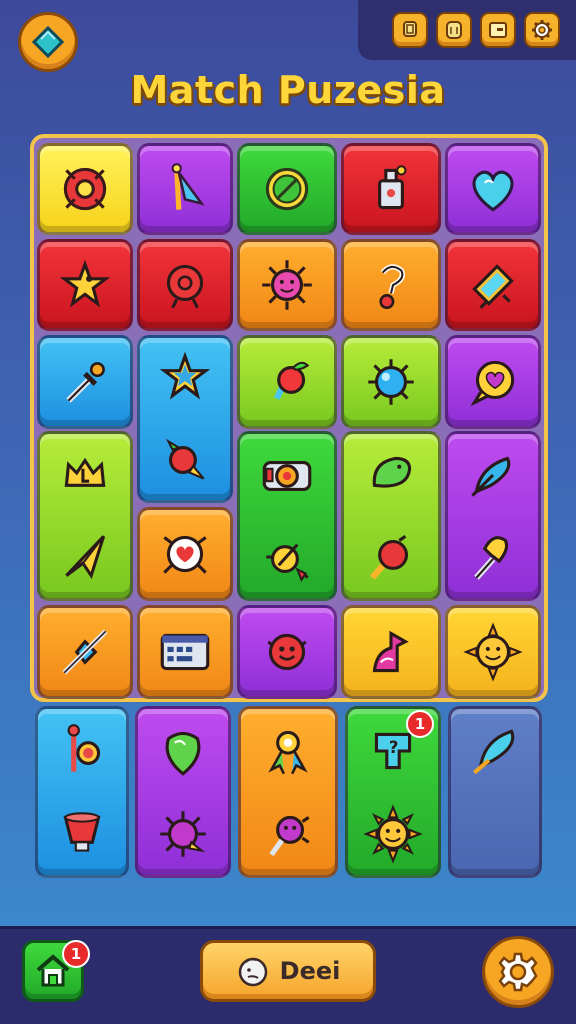 This screenshot has height=1024, width=576. Describe the element at coordinates (84, 747) in the screenshot. I see `medal-icon` at that location.